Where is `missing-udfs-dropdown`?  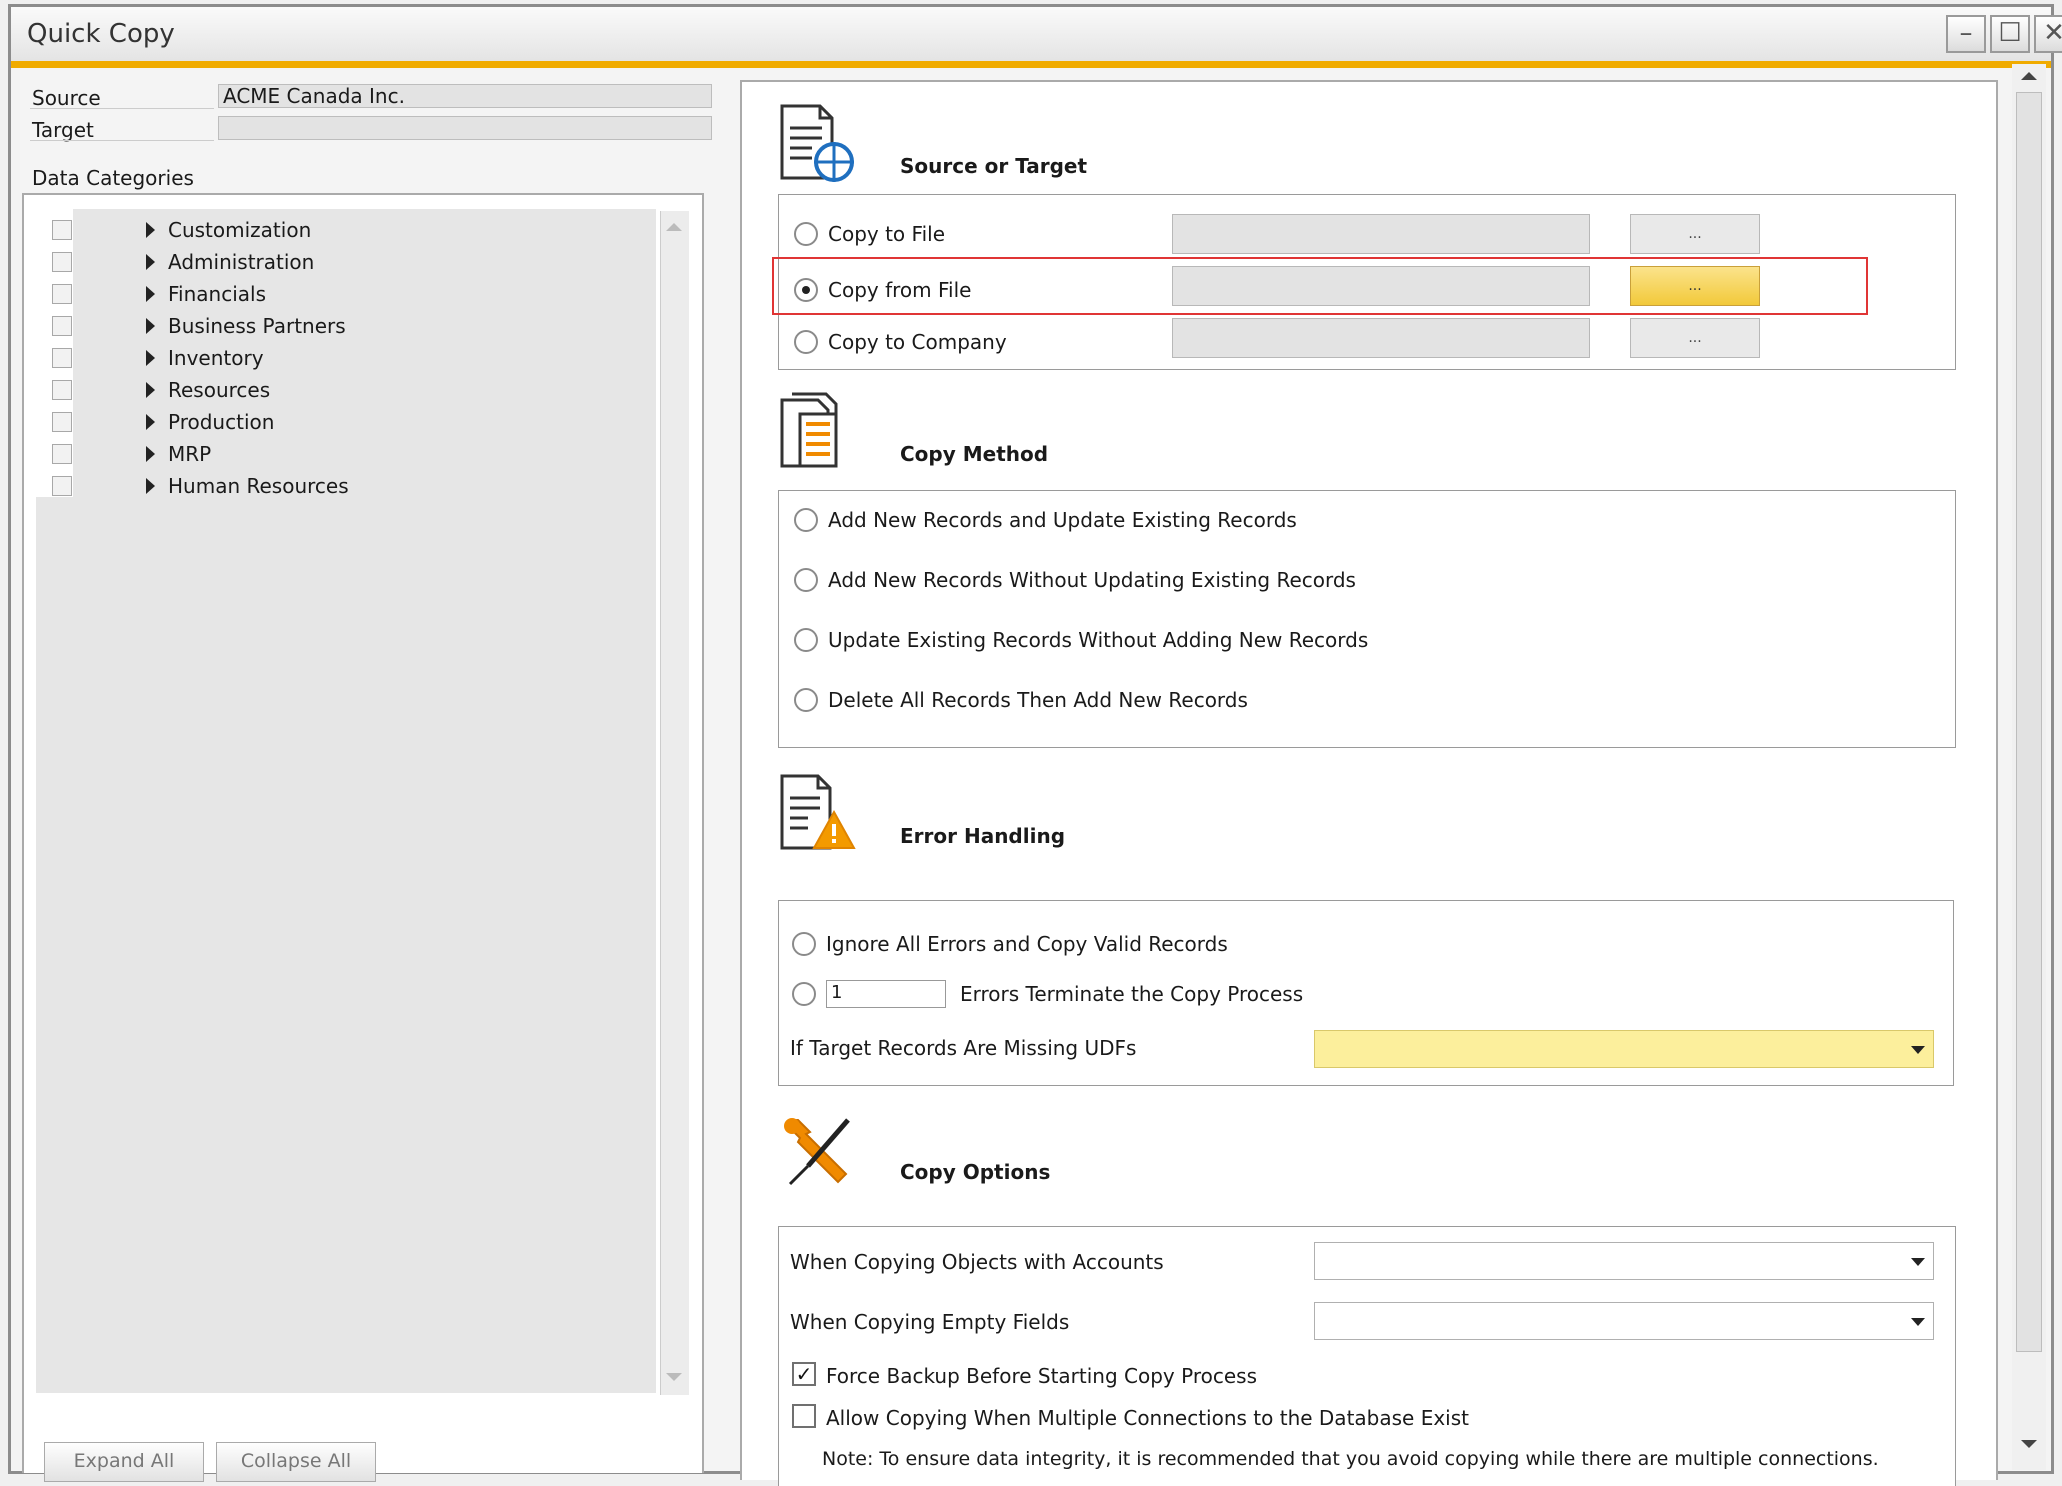
missing-udfs-dropdown is located at coordinates (1624, 1049).